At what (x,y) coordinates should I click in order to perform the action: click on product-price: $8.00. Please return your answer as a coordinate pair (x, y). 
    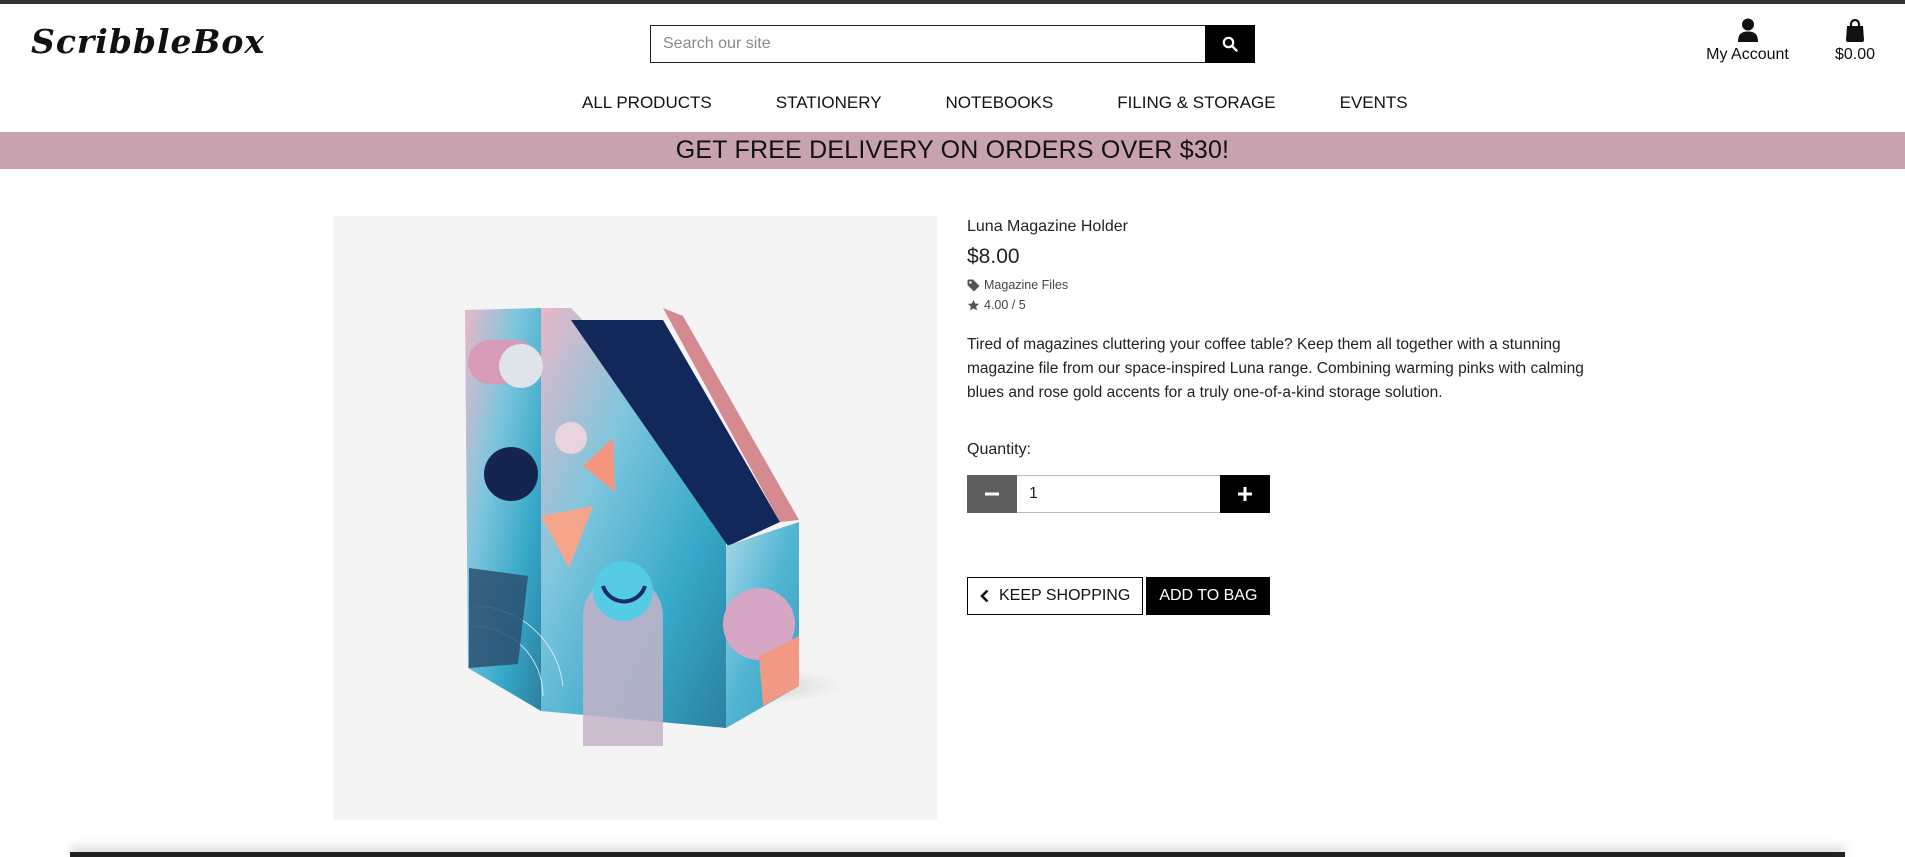
    Looking at the image, I should click on (993, 256).